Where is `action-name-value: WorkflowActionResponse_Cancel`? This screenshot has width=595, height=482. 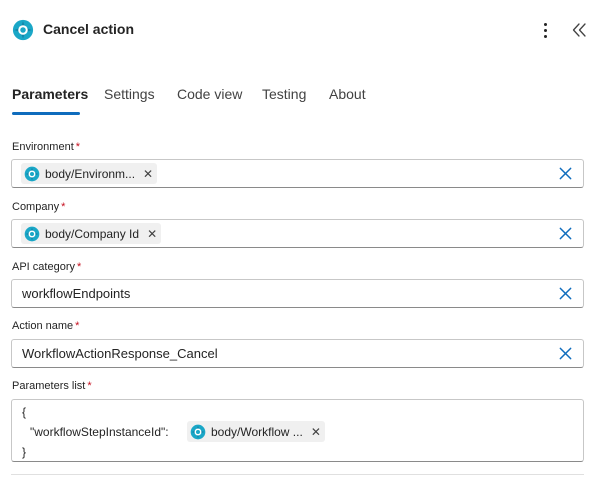
action-name-value: WorkflowActionResponse_Cancel is located at coordinates (120, 353).